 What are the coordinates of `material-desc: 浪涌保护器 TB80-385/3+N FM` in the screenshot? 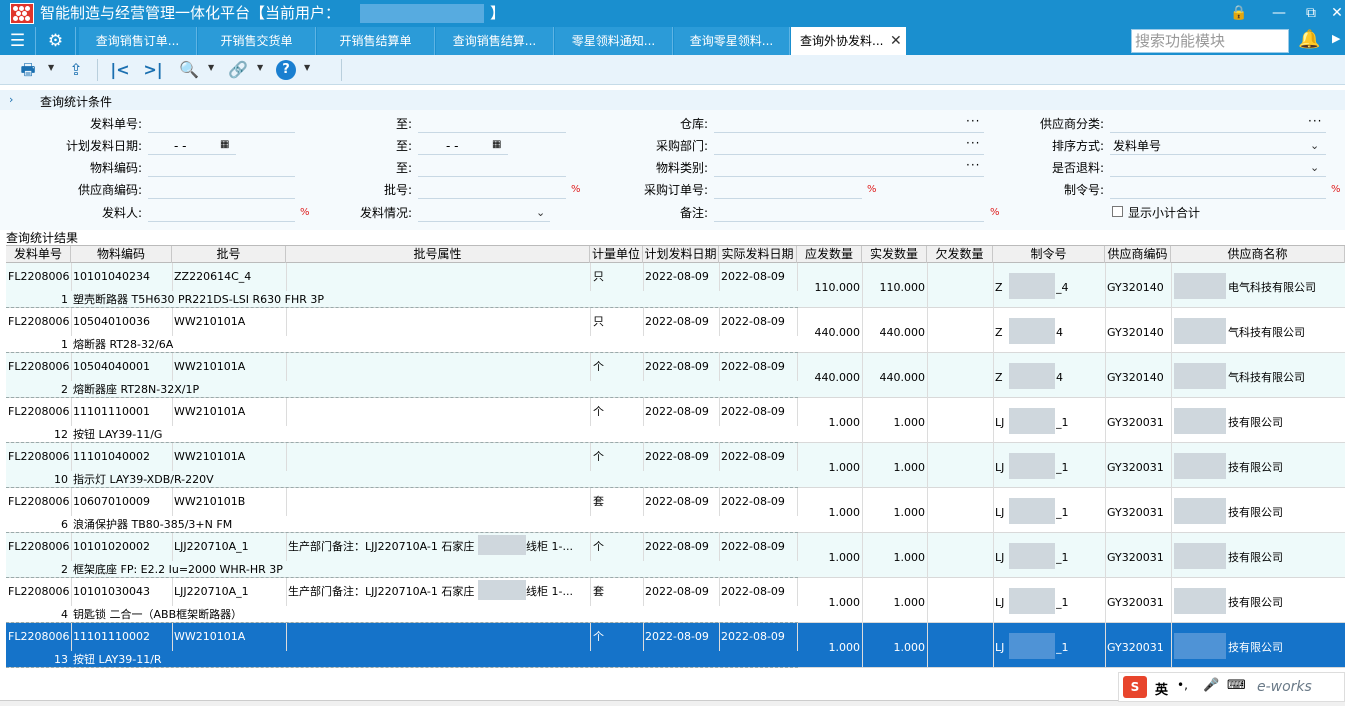 It's located at (153, 524).